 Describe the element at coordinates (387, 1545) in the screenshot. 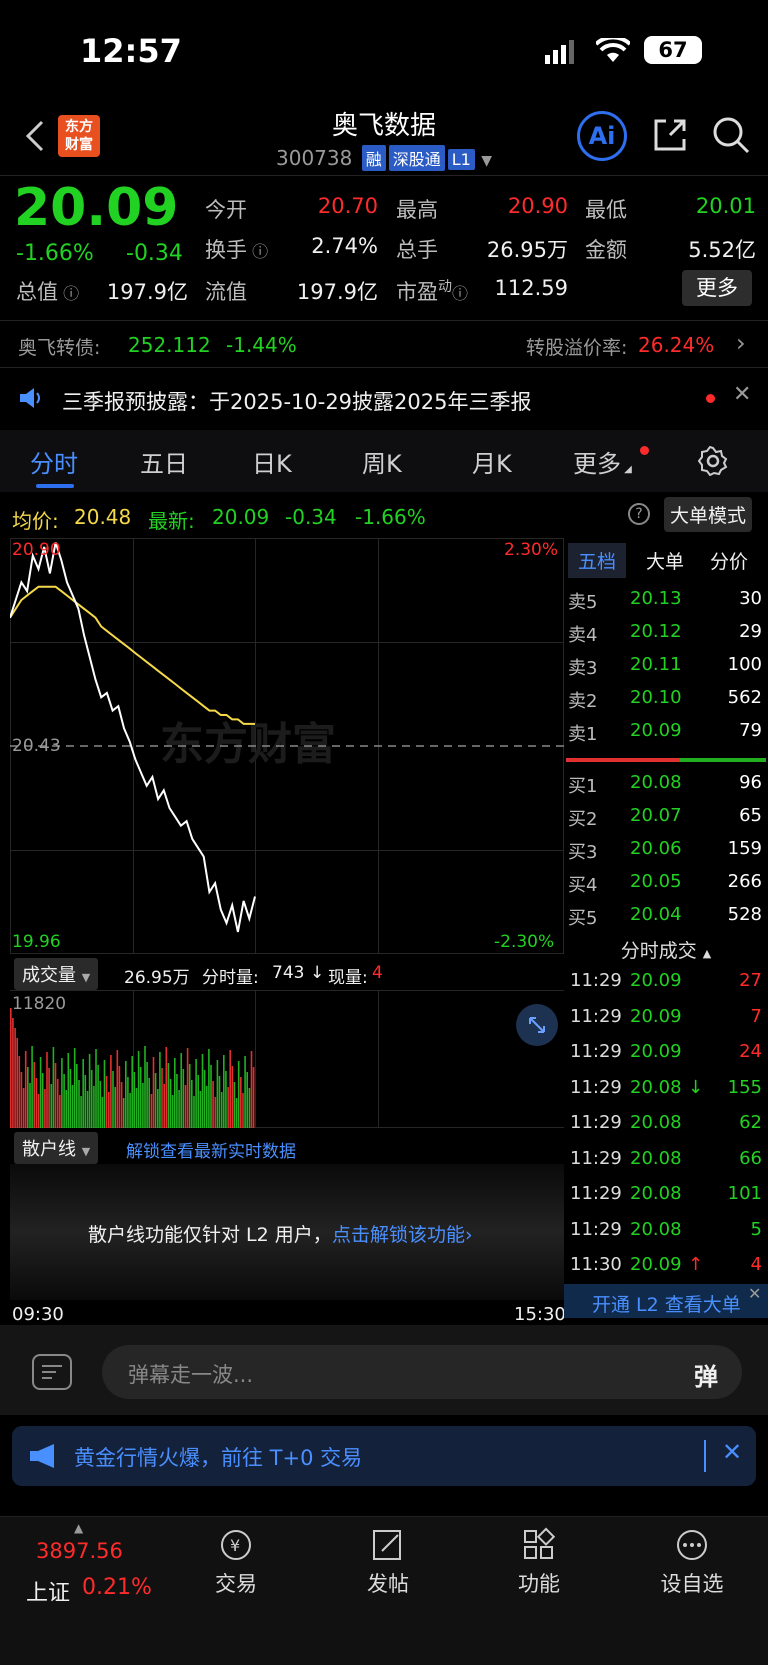

I see `post-icon` at that location.